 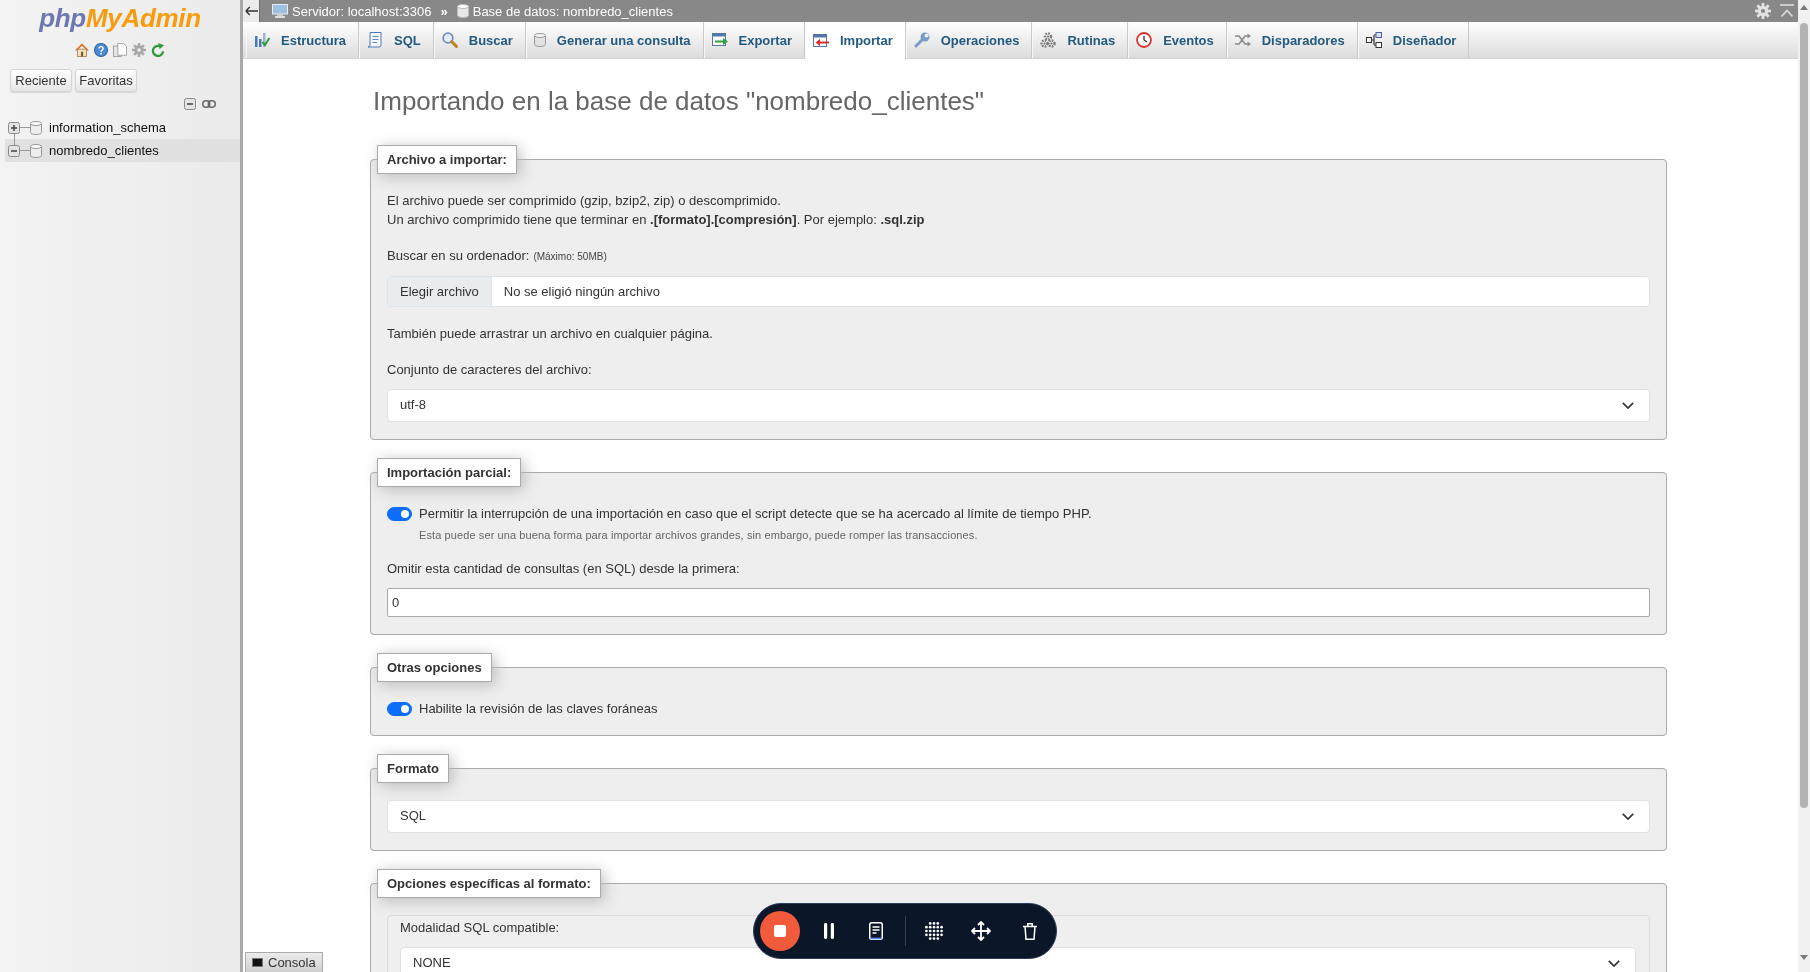 What do you see at coordinates (440, 291) in the screenshot?
I see `choose-file-button: Elegir archivo` at bounding box center [440, 291].